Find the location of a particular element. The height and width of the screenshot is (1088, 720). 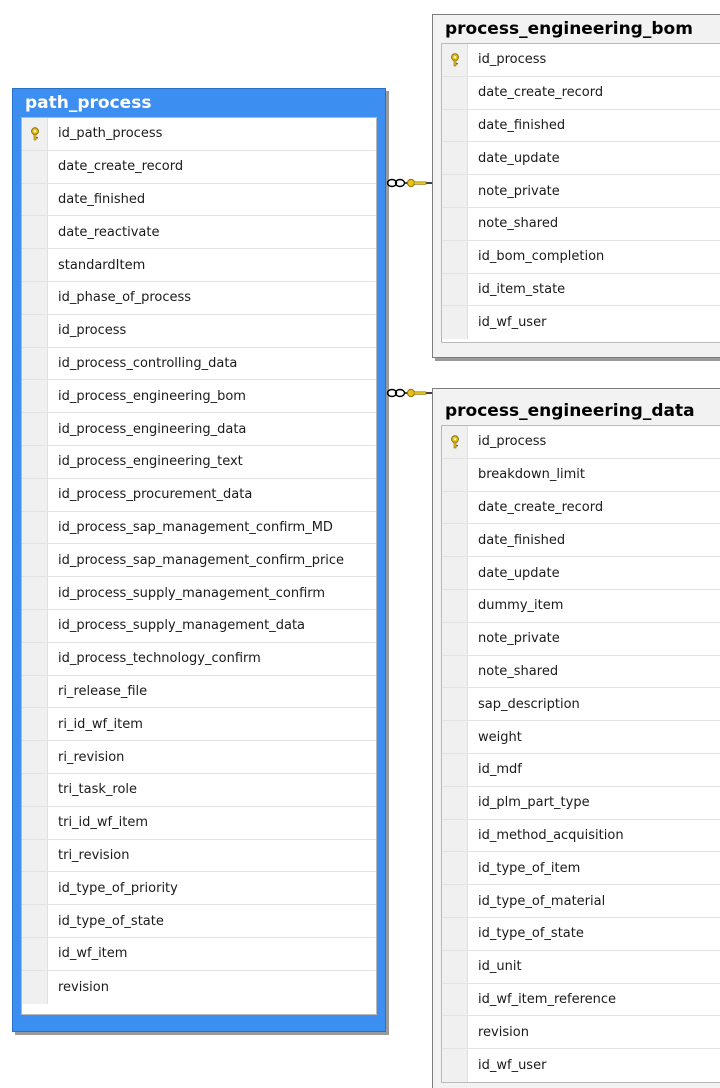

column-row: id_wf_item_reference is located at coordinates (581, 1000).